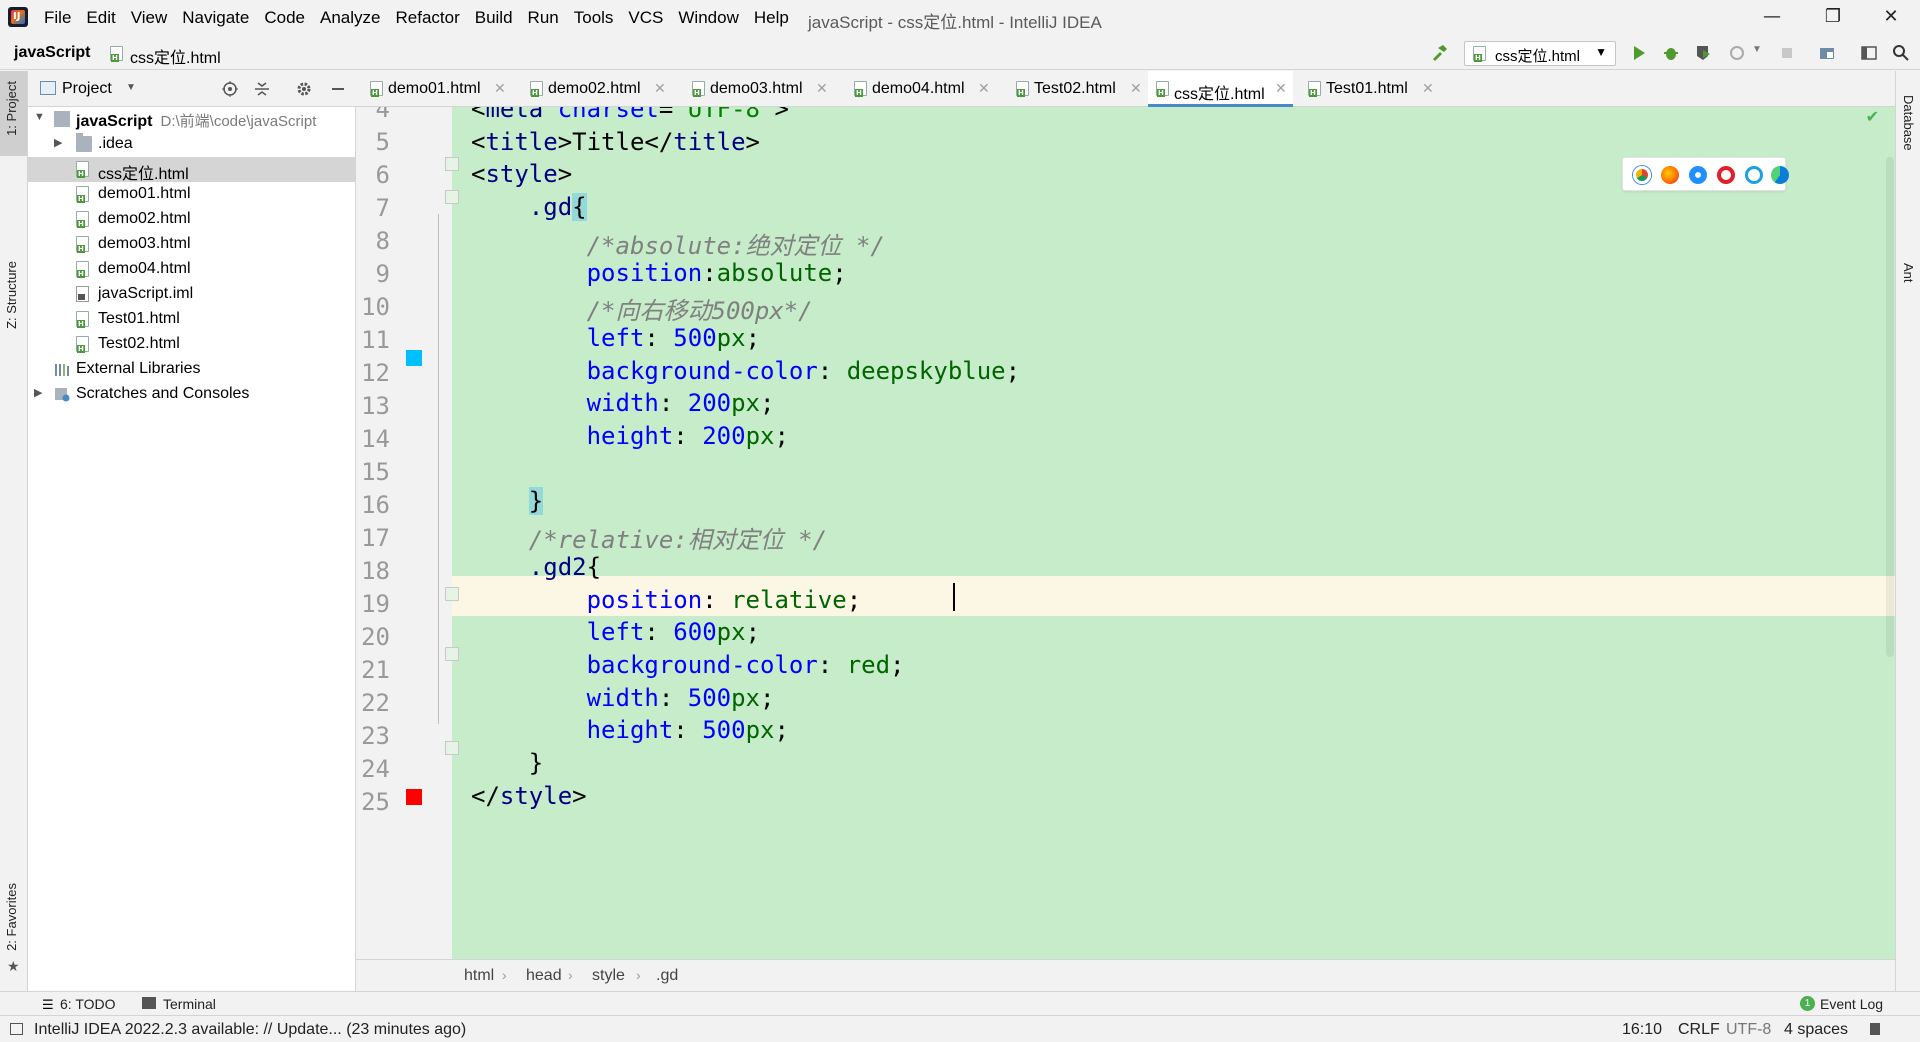  I want to click on intellij-logo-icon: IJ, so click(18, 17).